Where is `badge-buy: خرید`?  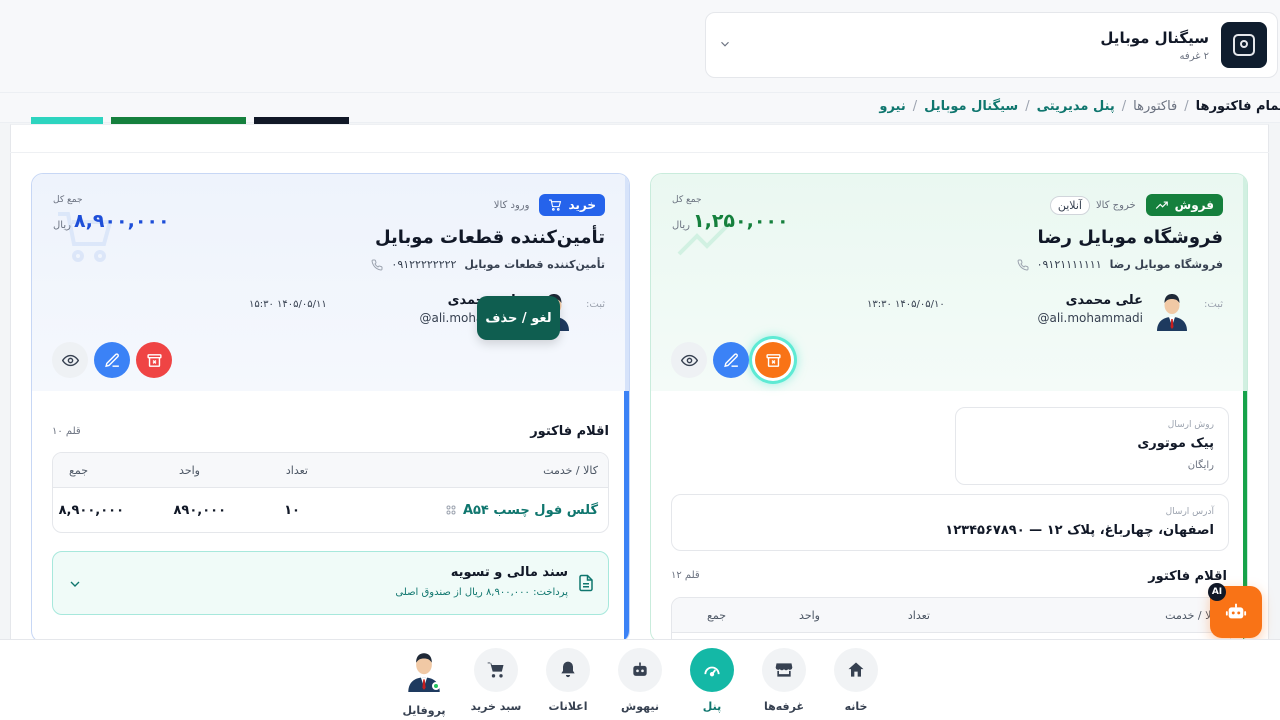
badge-buy: خرید is located at coordinates (572, 205).